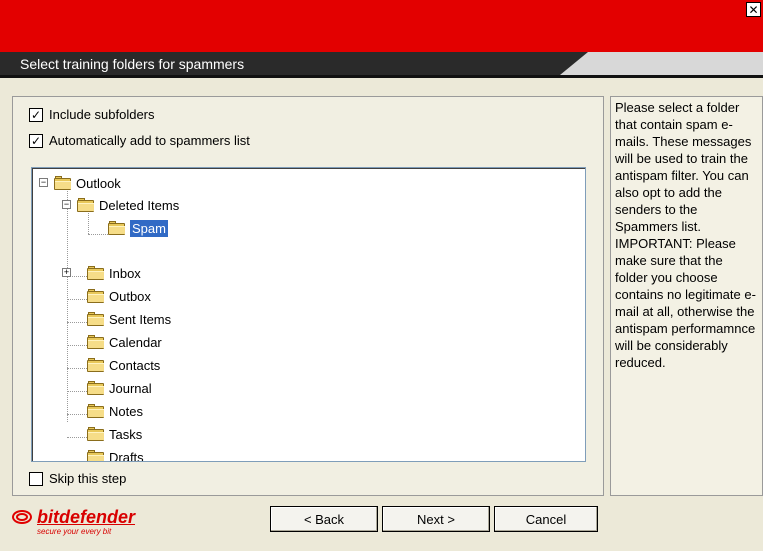 This screenshot has width=763, height=551. What do you see at coordinates (86, 517) in the screenshot?
I see `brand-name: bitdefender` at bounding box center [86, 517].